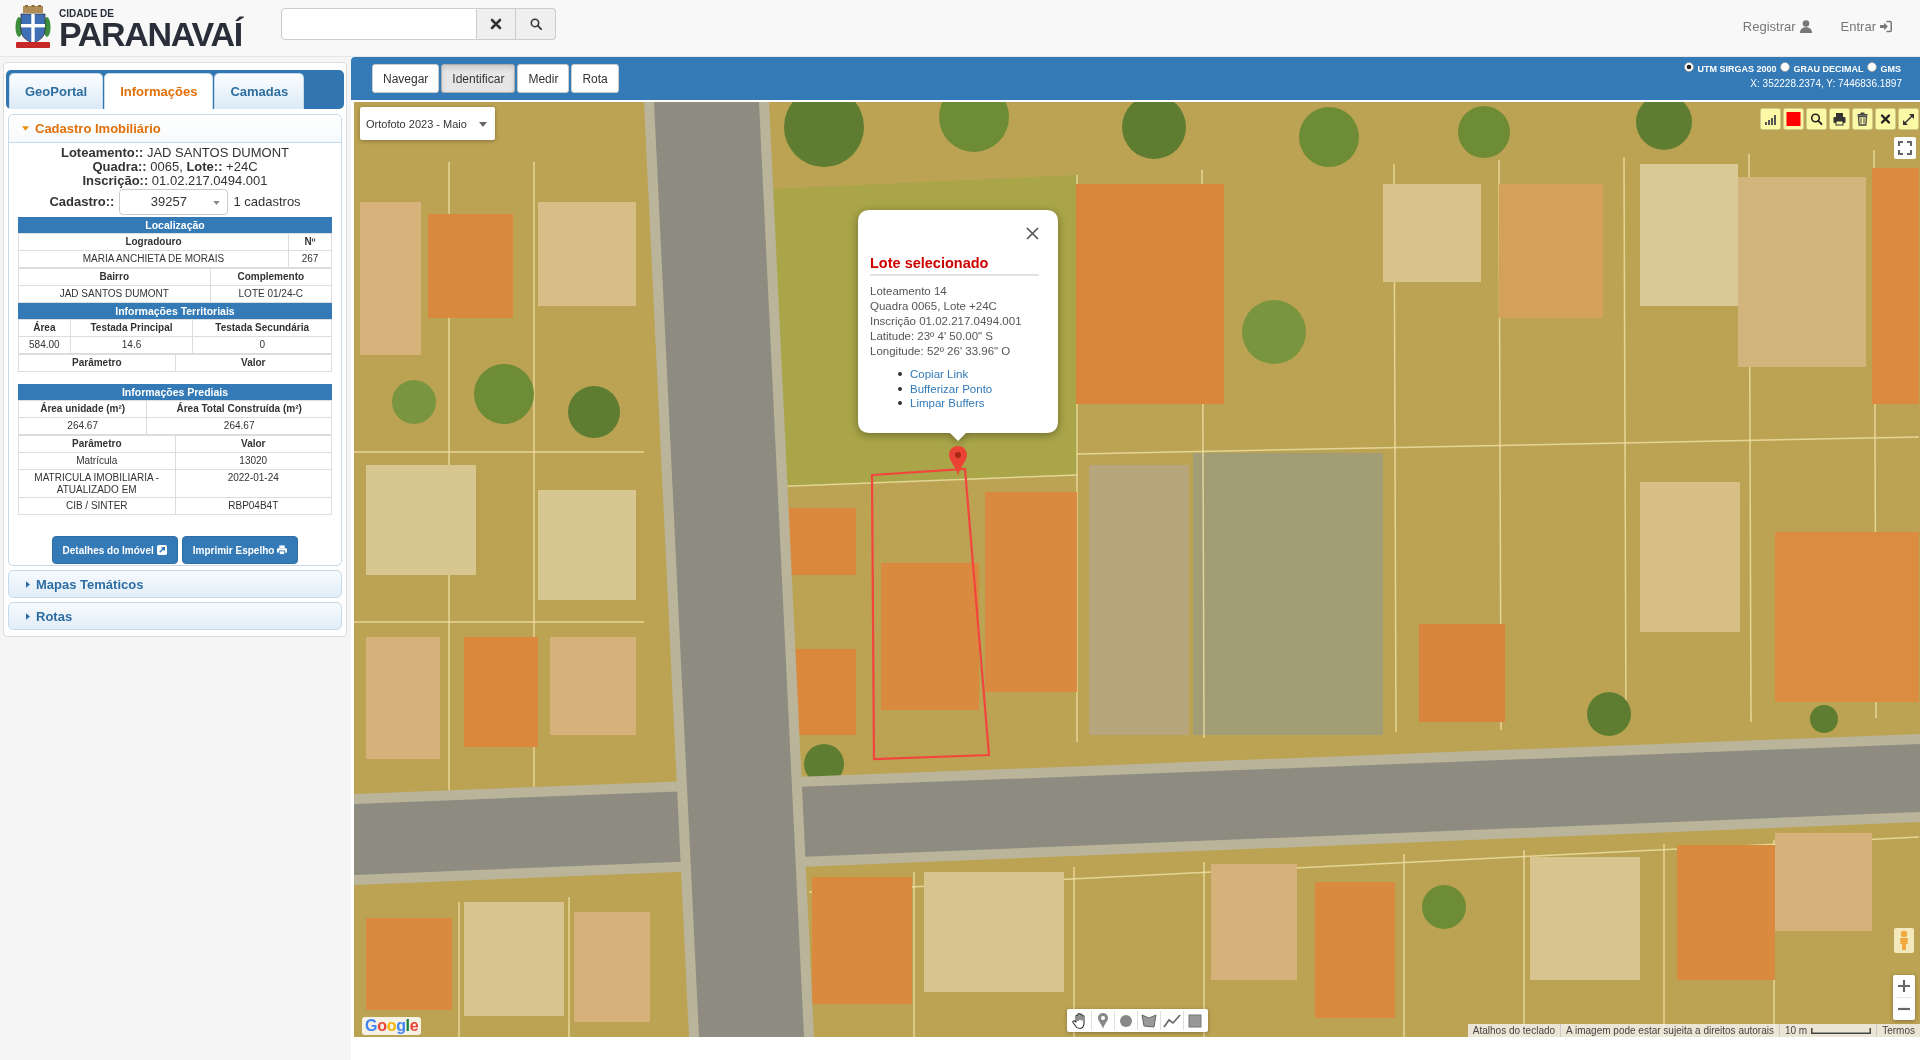  Describe the element at coordinates (175, 129) in the screenshot. I see `accordion-header: Cadastro Imobiliário` at that location.